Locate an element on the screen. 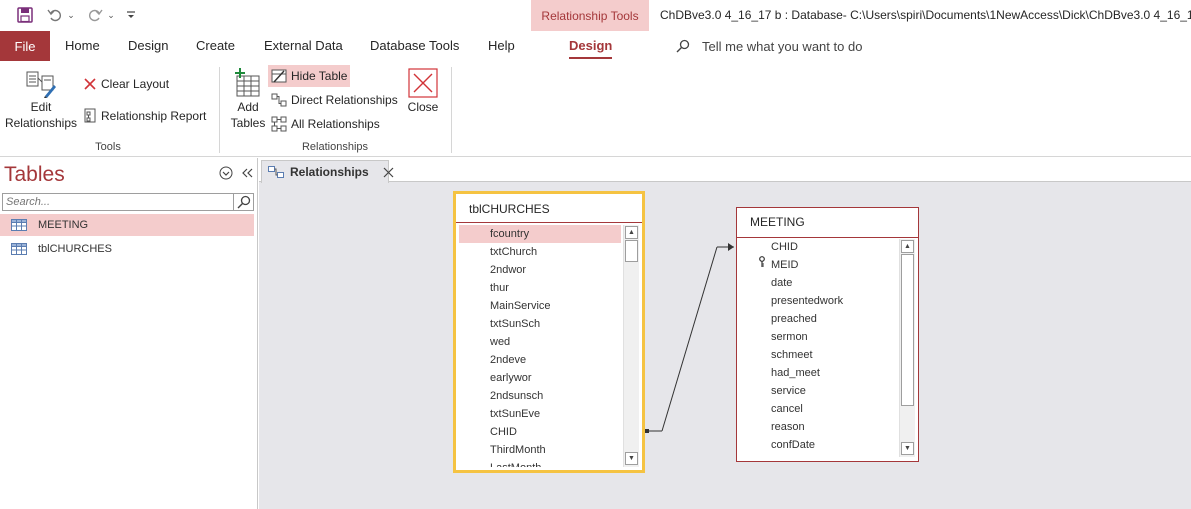 The width and height of the screenshot is (1191, 509). field-row: date is located at coordinates (819, 283).